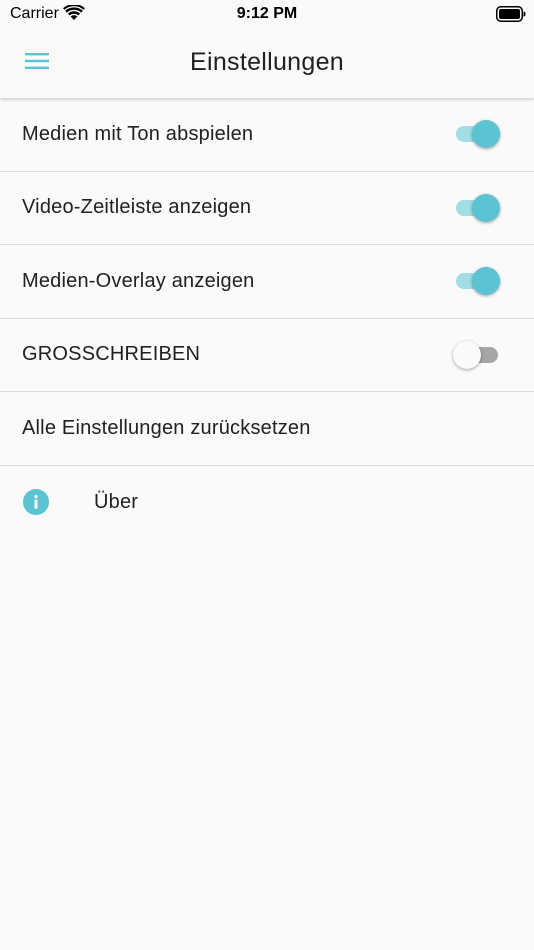 This screenshot has height=950, width=534. I want to click on about-label: Über, so click(116, 501).